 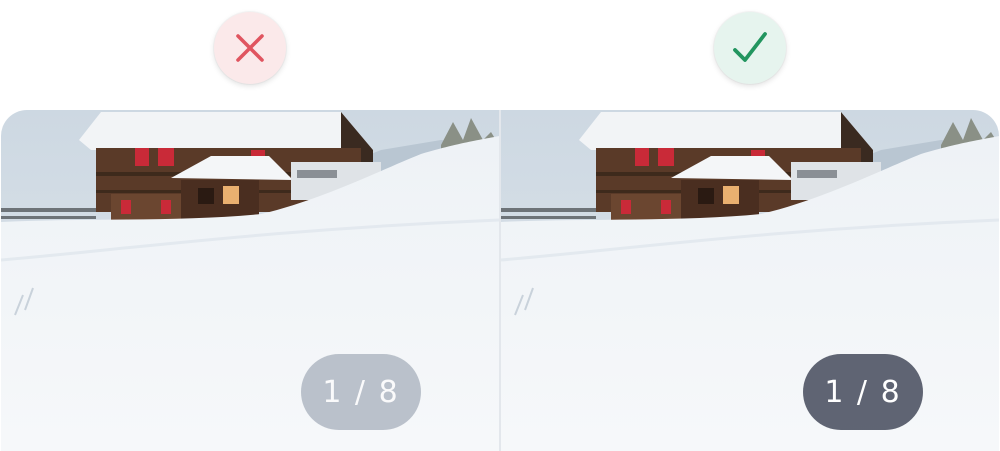 I want to click on check-icon, so click(x=750, y=47).